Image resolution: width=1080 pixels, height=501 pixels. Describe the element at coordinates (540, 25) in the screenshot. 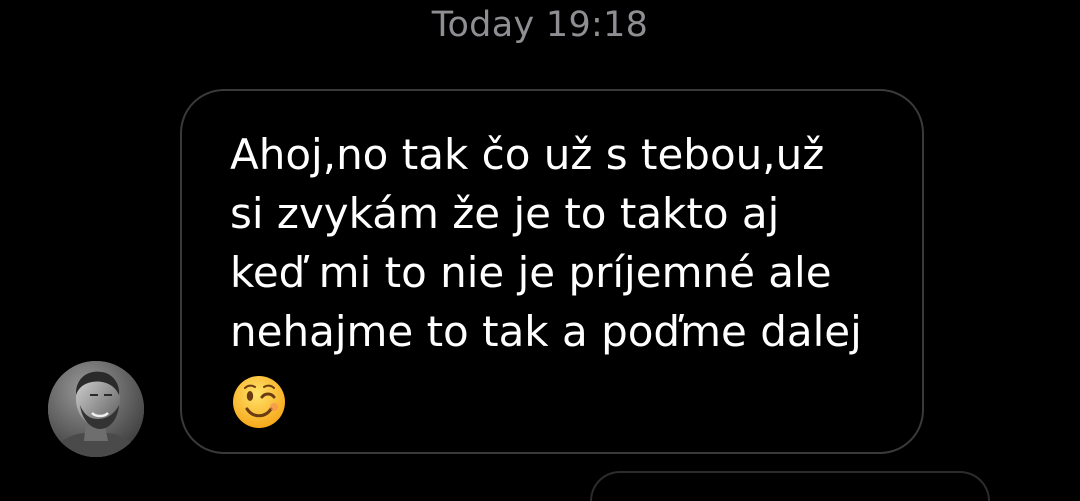

I see `message-timestamp: Today 19:18` at that location.